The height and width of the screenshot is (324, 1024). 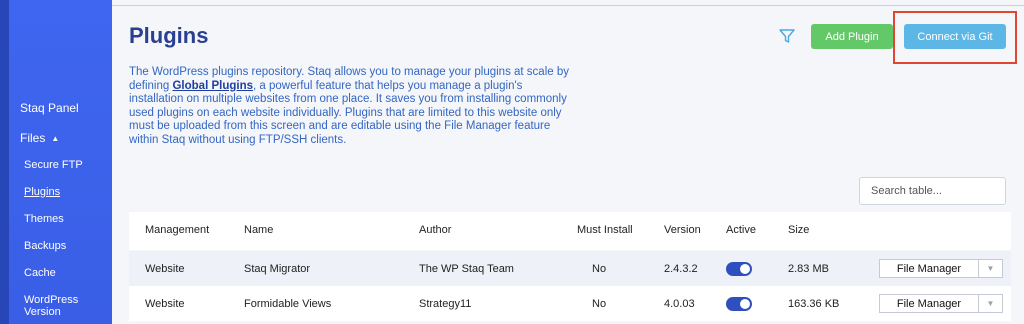 I want to click on cell-size: 163.36 KB, so click(x=814, y=304).